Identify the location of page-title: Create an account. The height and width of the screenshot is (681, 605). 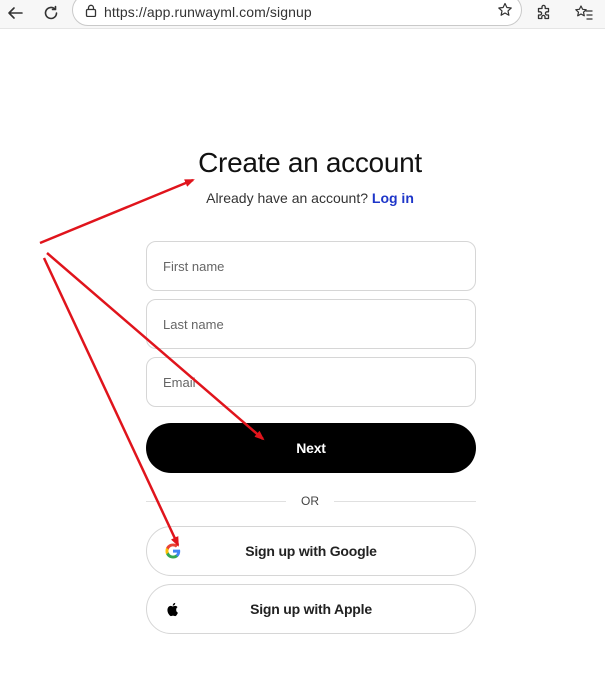
(310, 162).